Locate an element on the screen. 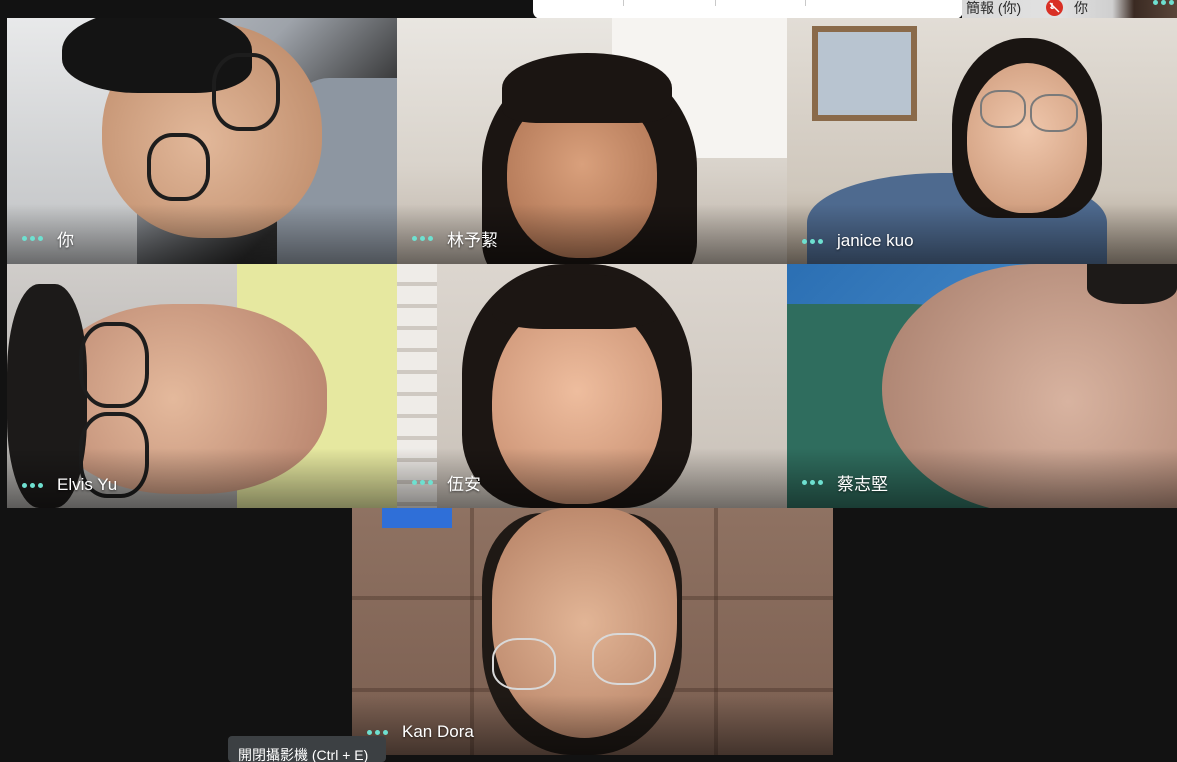  call-toolbar is located at coordinates (748, 9).